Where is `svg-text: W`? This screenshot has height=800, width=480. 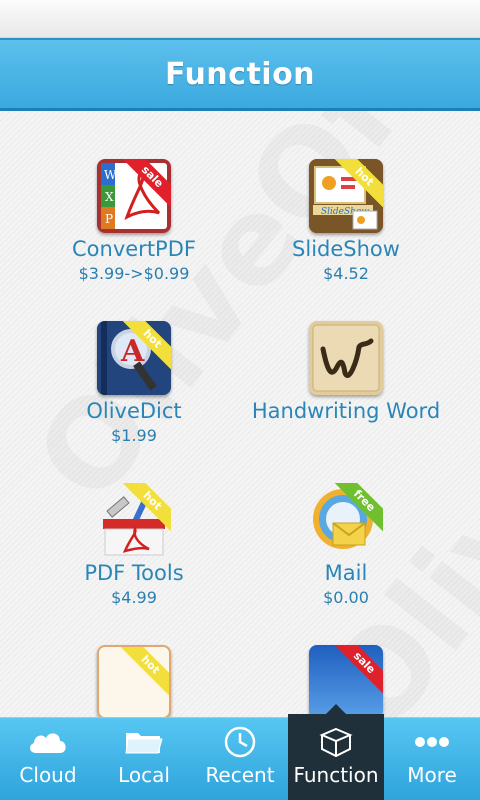
svg-text: W is located at coordinates (110, 175).